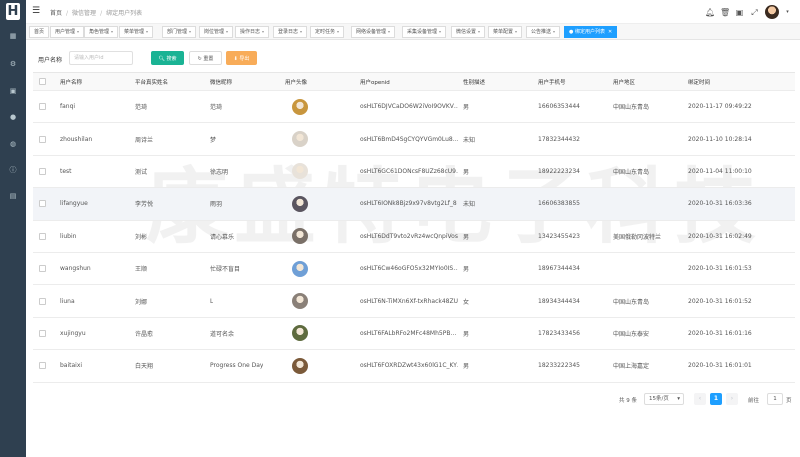 This screenshot has height=457, width=800. What do you see at coordinates (739, 12) in the screenshot?
I see `lock-icon: ▣` at bounding box center [739, 12].